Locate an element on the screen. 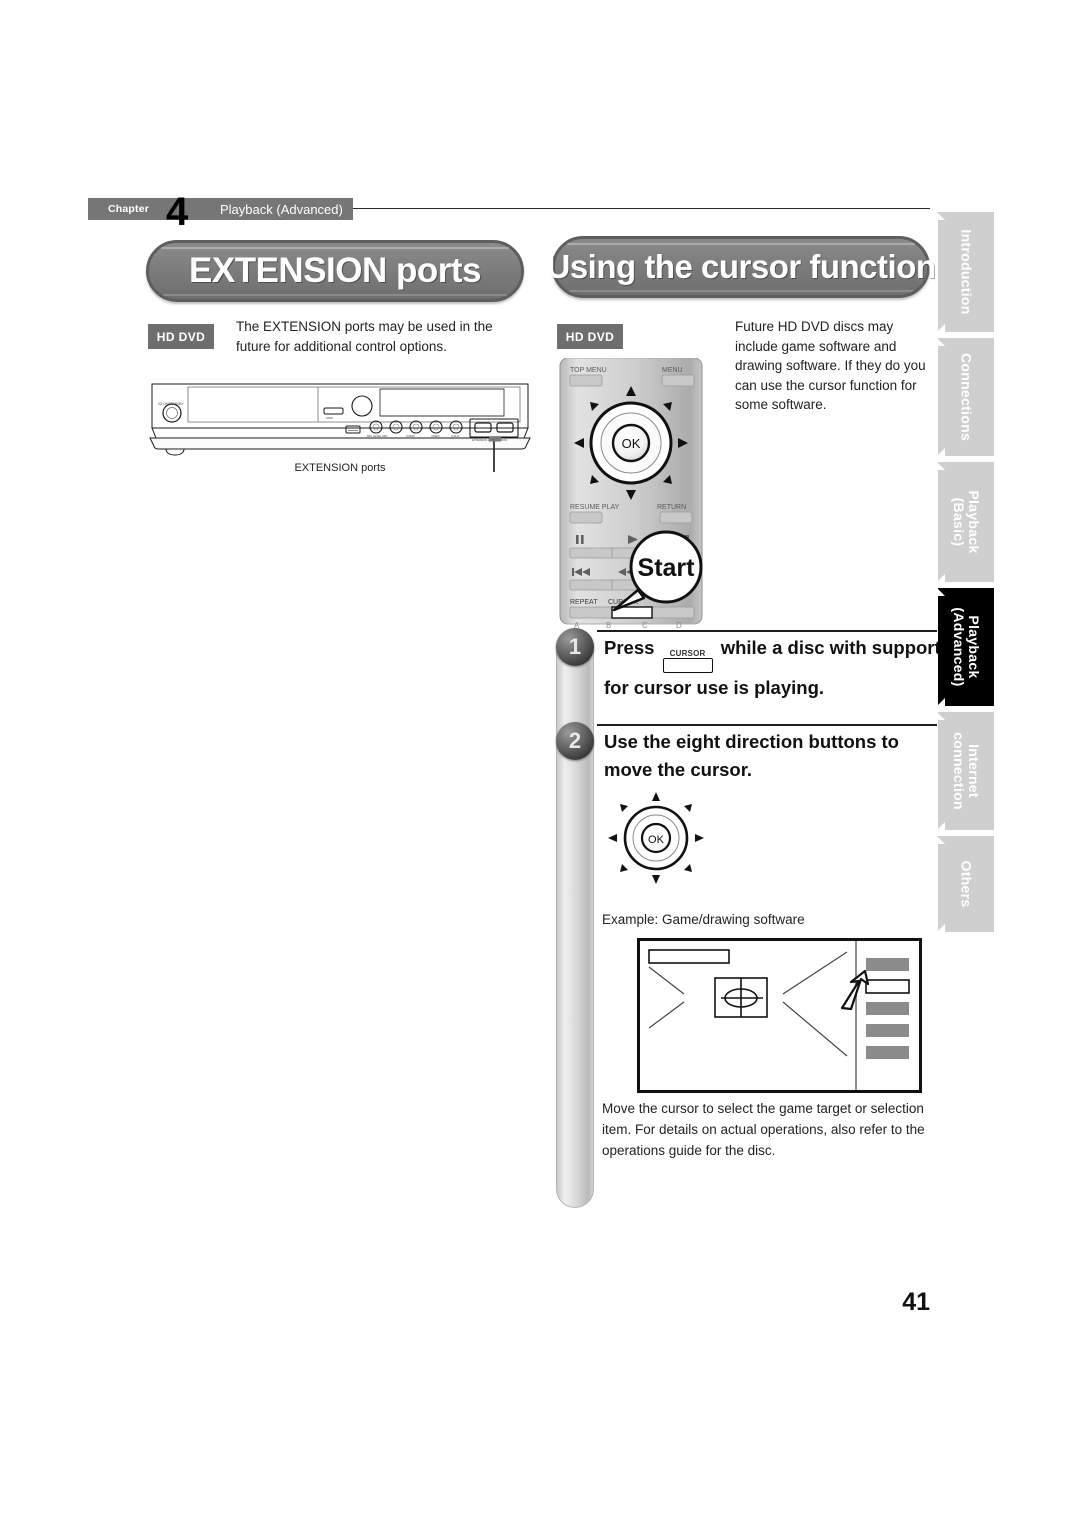 Image resolution: width=1080 pixels, height=1528 pixels. index-tab-others: Others is located at coordinates (966, 884).